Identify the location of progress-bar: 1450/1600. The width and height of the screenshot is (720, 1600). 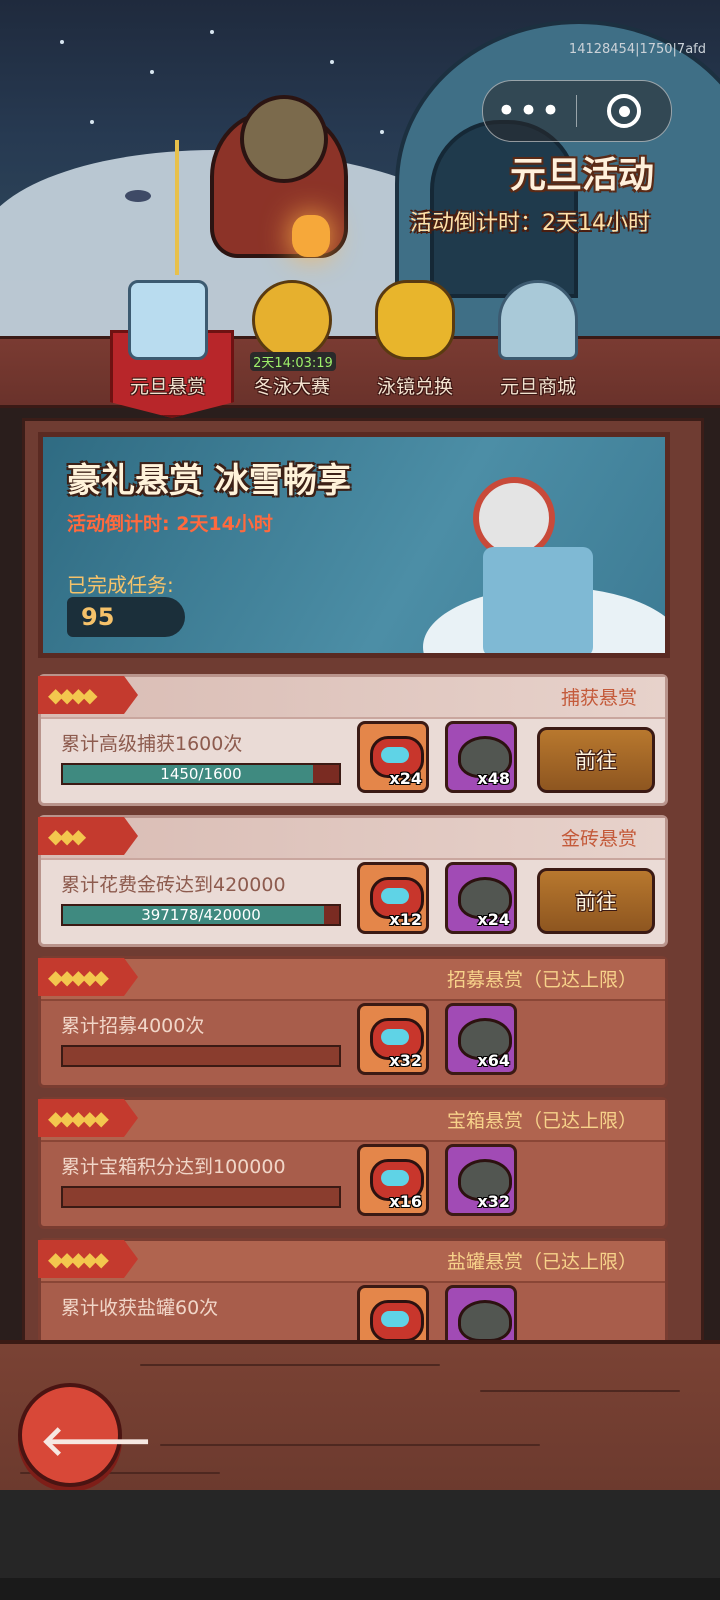
(201, 774).